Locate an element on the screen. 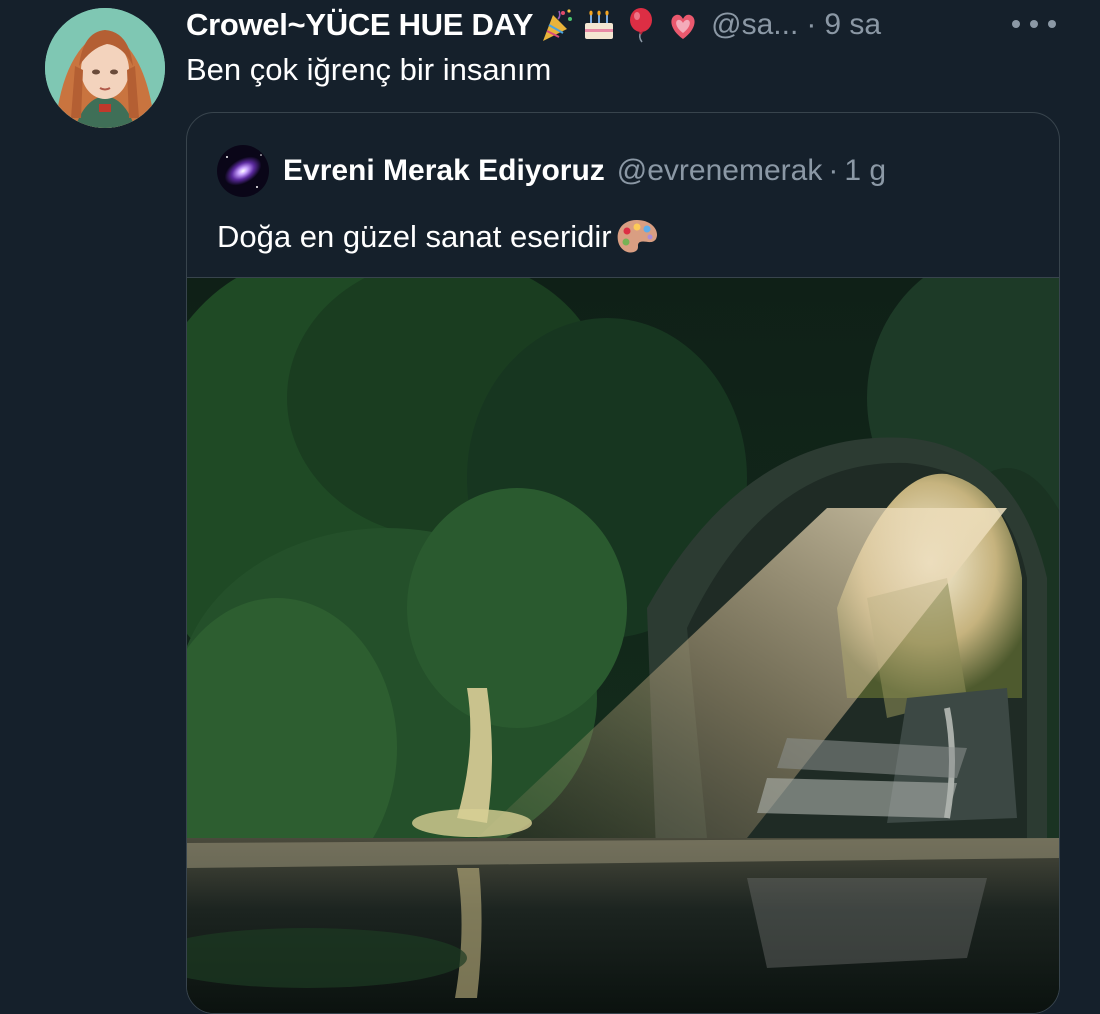 The image size is (1100, 1014). quoted-author-name: Evreni Merak Ediyoruz is located at coordinates (444, 171).